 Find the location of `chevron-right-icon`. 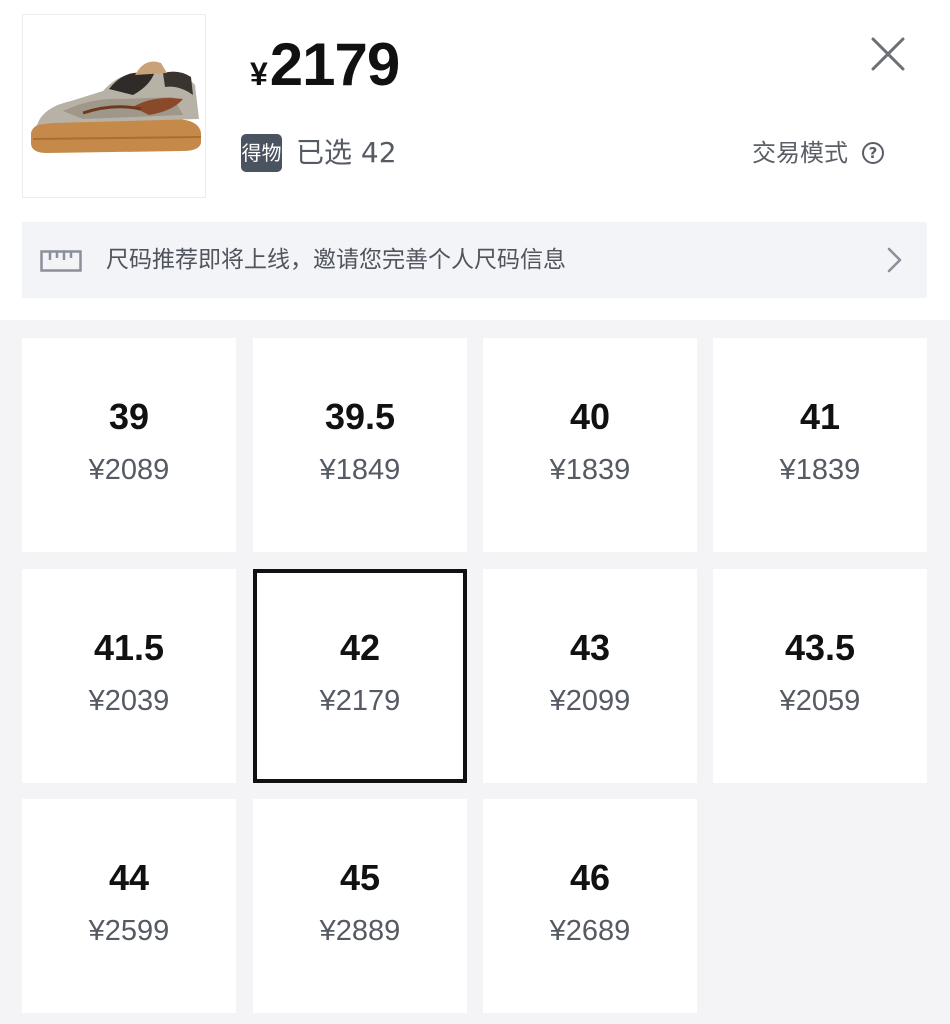

chevron-right-icon is located at coordinates (894, 260).